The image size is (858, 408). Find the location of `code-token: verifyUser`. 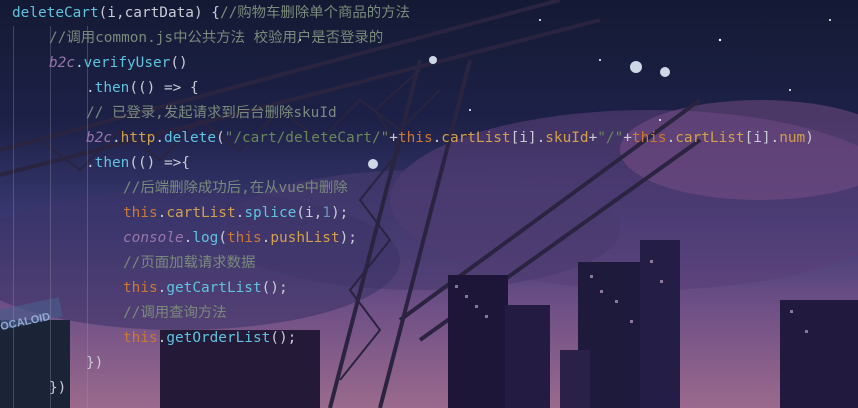

code-token: verifyUser is located at coordinates (127, 63).